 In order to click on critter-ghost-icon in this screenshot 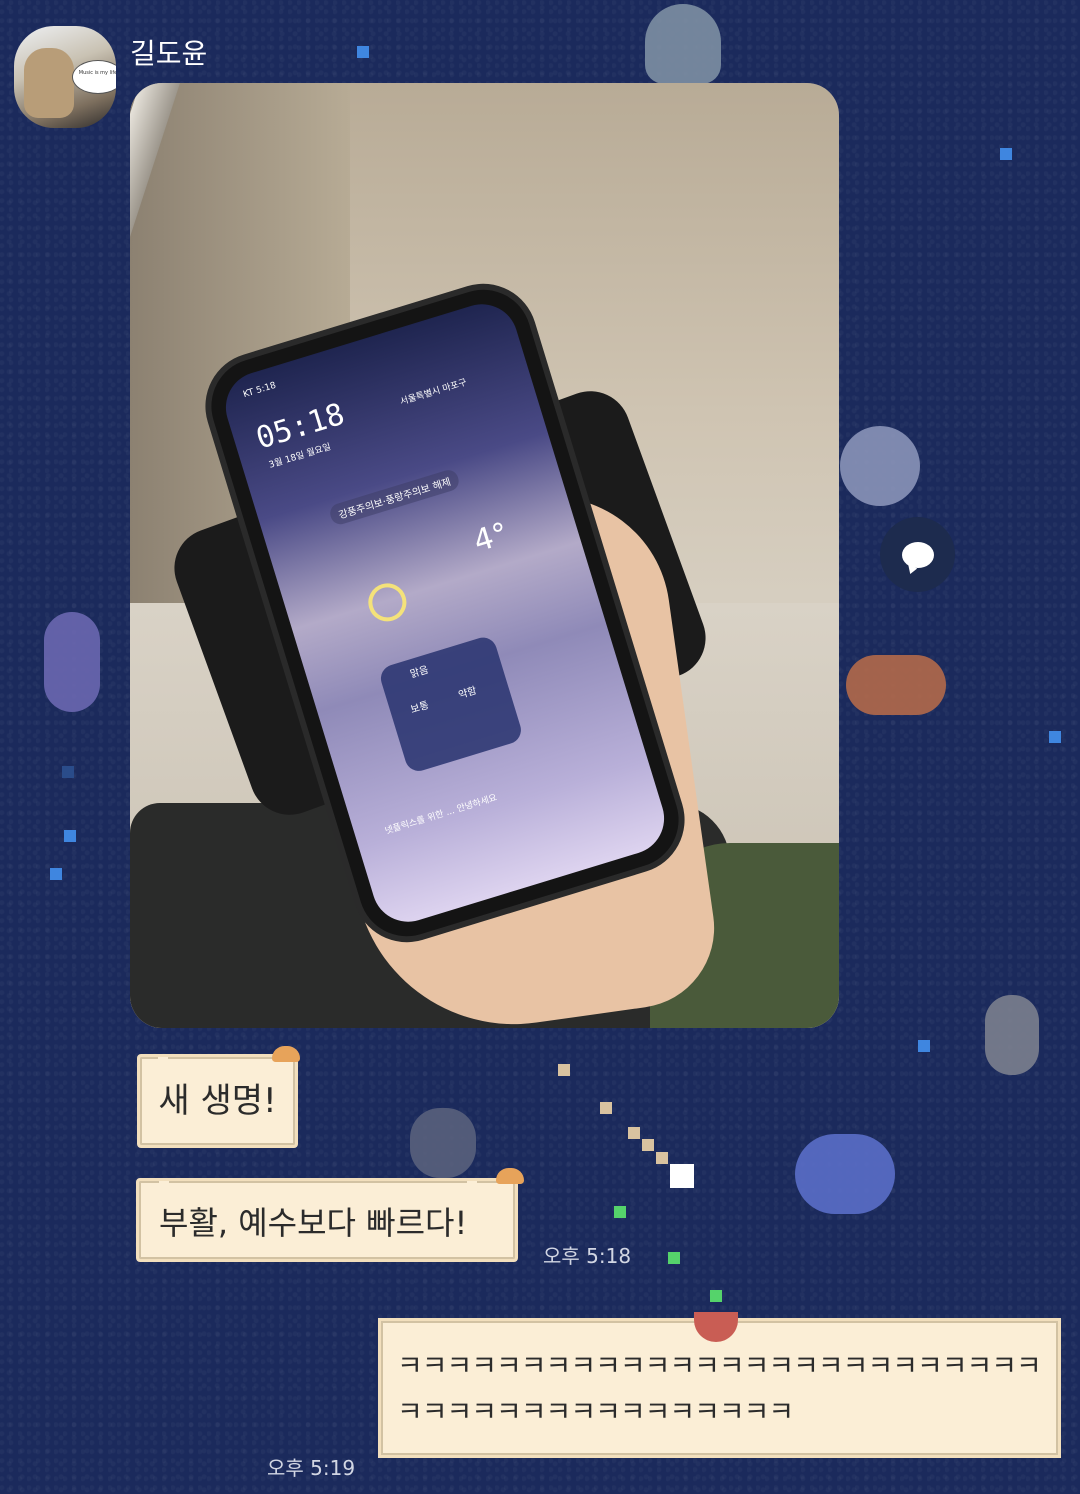, I will do `click(845, 1174)`.